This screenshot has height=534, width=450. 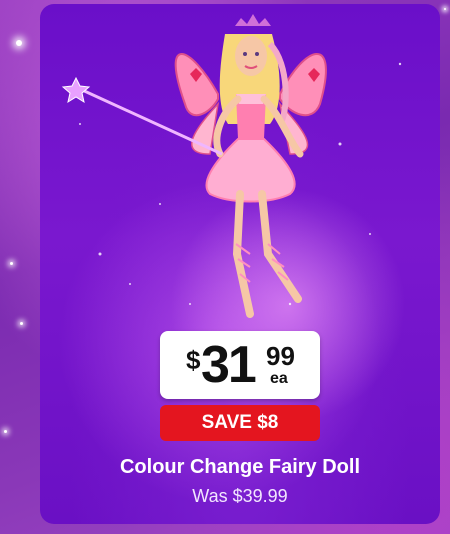 I want to click on price-tag: $ 31 99 ea, so click(x=240, y=365).